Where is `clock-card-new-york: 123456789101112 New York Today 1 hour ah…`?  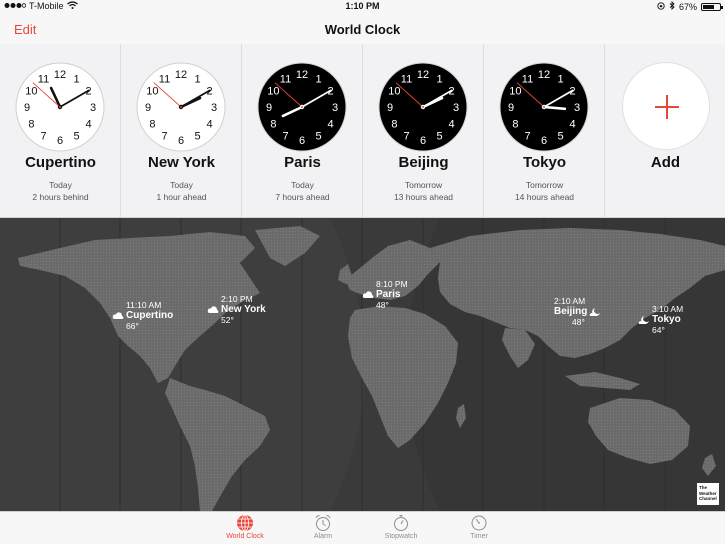 clock-card-new-york: 123456789101112 New York Today 1 hour ah… is located at coordinates (181, 131).